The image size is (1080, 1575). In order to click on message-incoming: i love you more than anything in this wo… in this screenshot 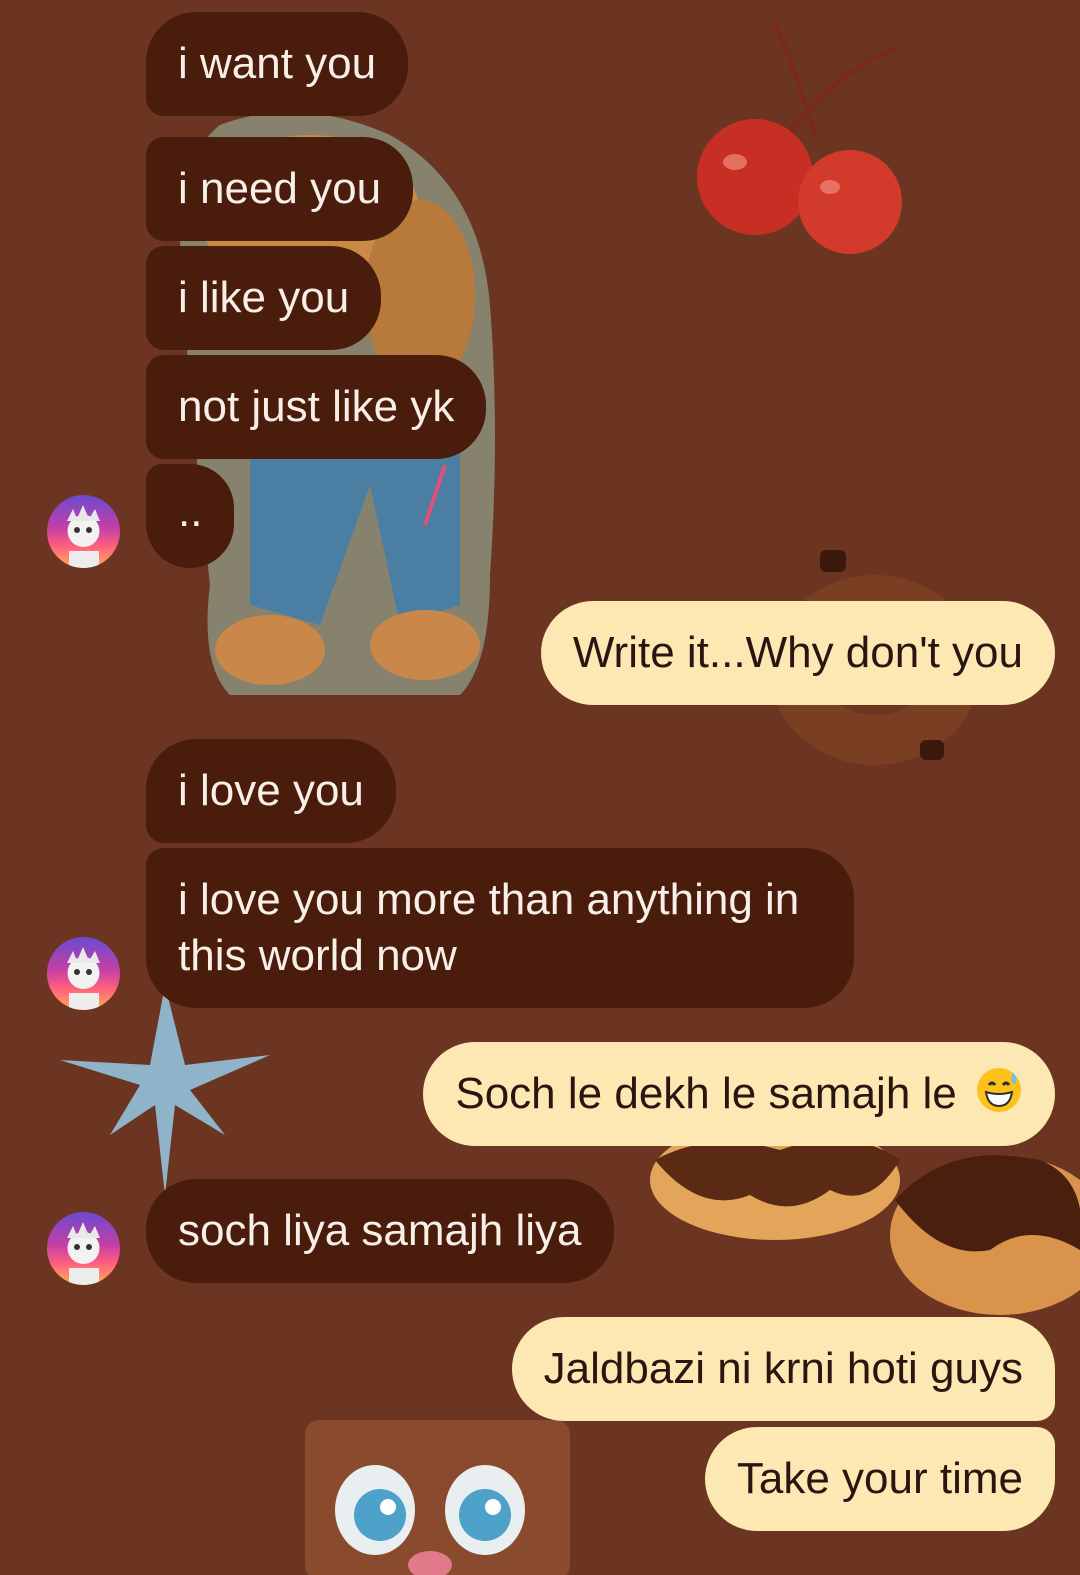, I will do `click(500, 928)`.